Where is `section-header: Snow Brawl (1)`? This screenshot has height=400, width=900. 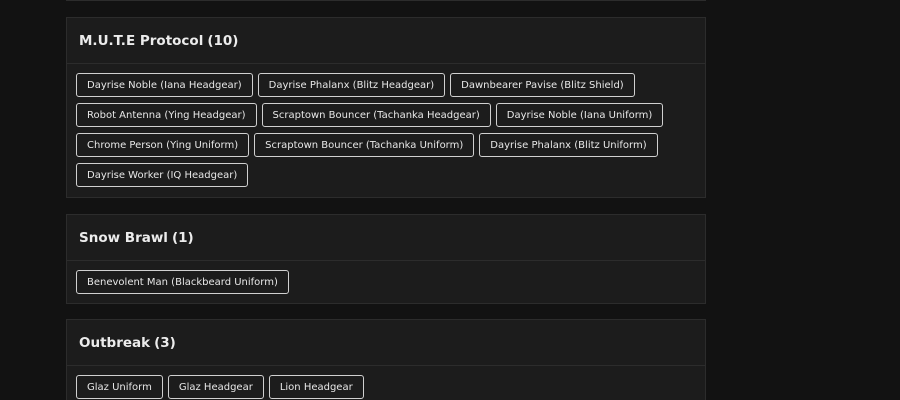
section-header: Snow Brawl (1) is located at coordinates (386, 238).